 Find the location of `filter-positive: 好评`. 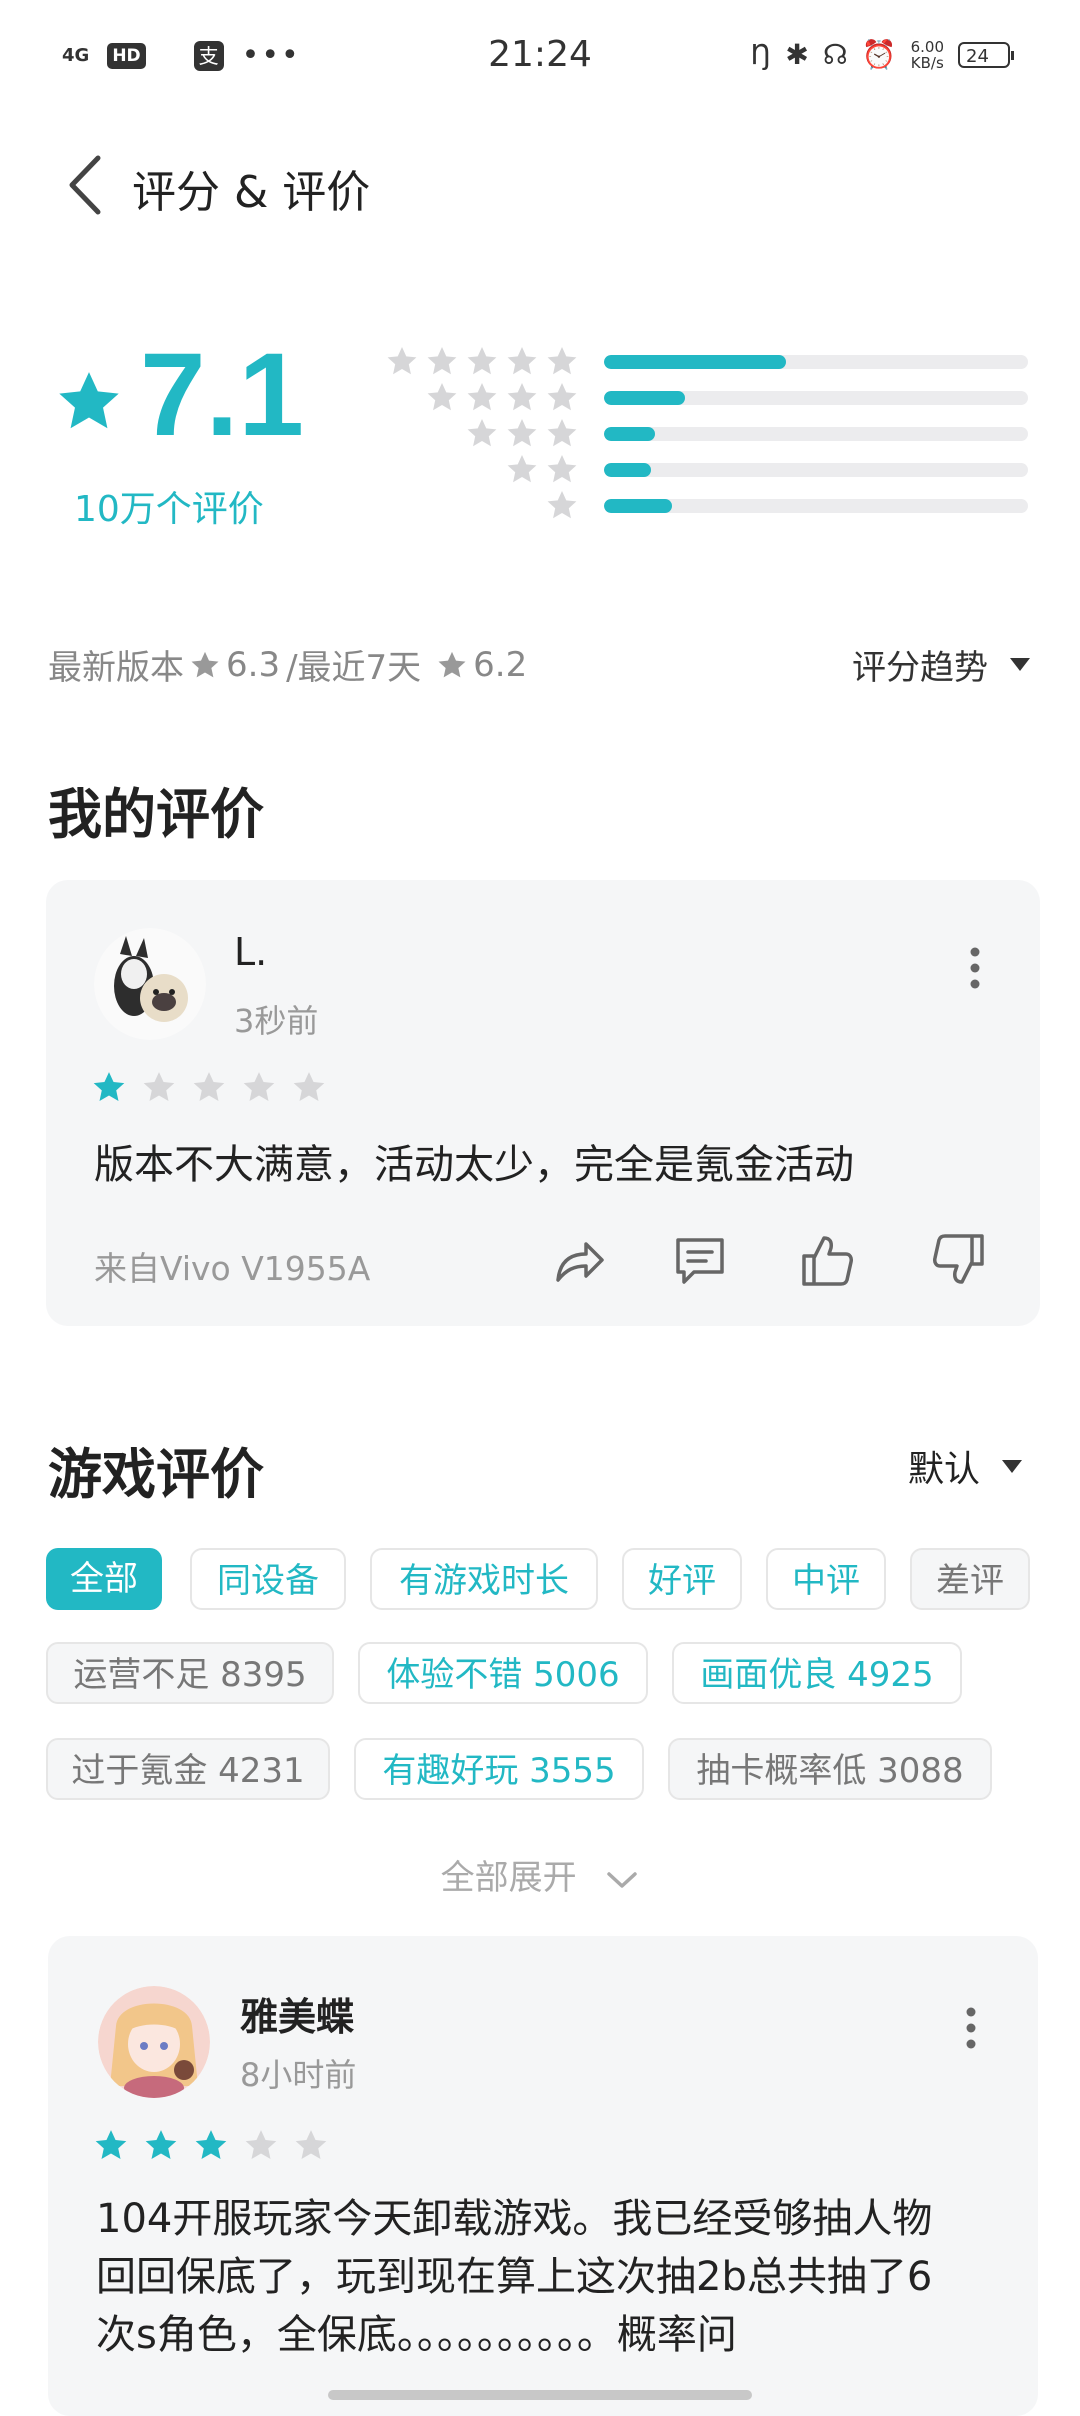

filter-positive: 好评 is located at coordinates (682, 1579).